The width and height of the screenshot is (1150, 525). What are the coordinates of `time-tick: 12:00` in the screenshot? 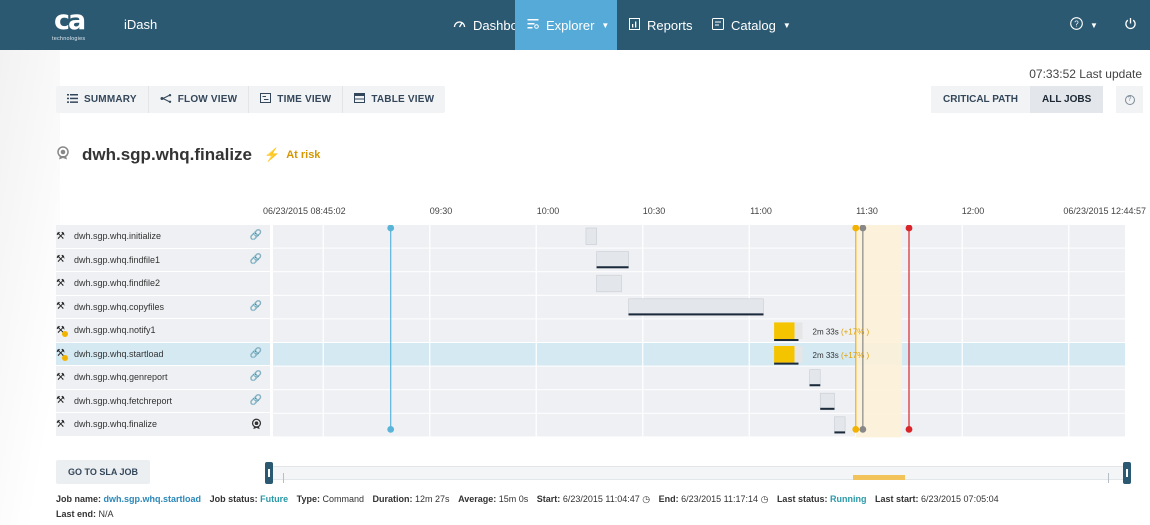 It's located at (973, 211).